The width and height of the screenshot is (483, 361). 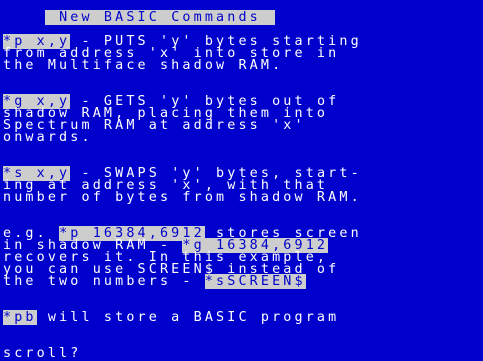 I want to click on scroll-prompt: scroll?, so click(x=42, y=353).